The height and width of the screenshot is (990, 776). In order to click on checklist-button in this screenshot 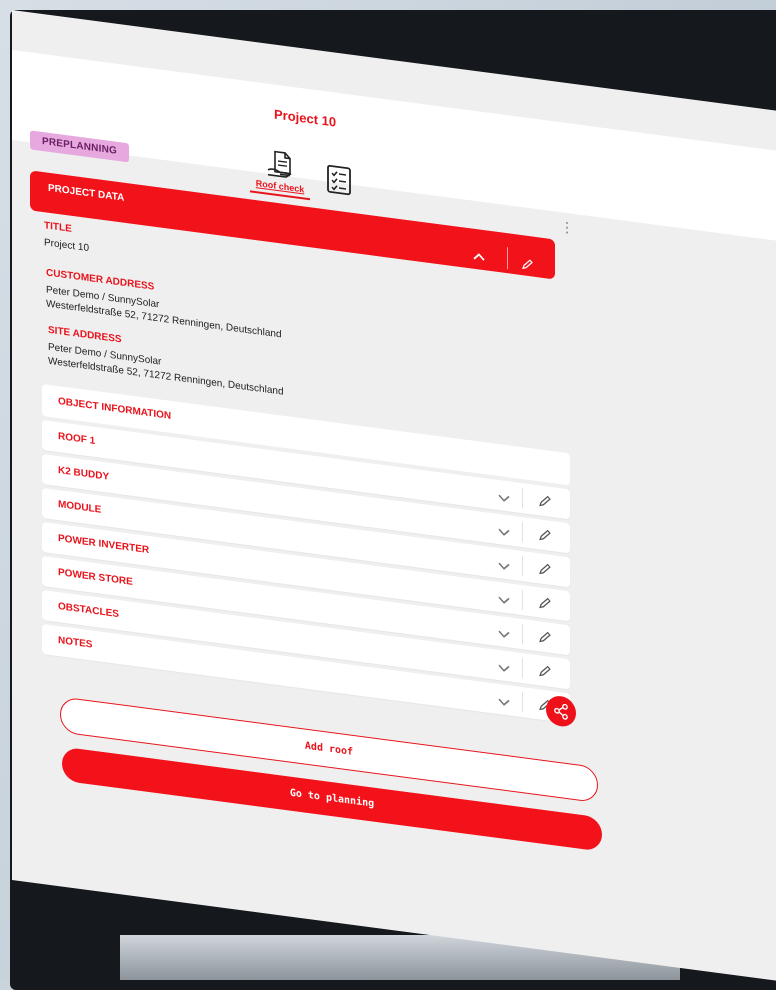, I will do `click(339, 182)`.